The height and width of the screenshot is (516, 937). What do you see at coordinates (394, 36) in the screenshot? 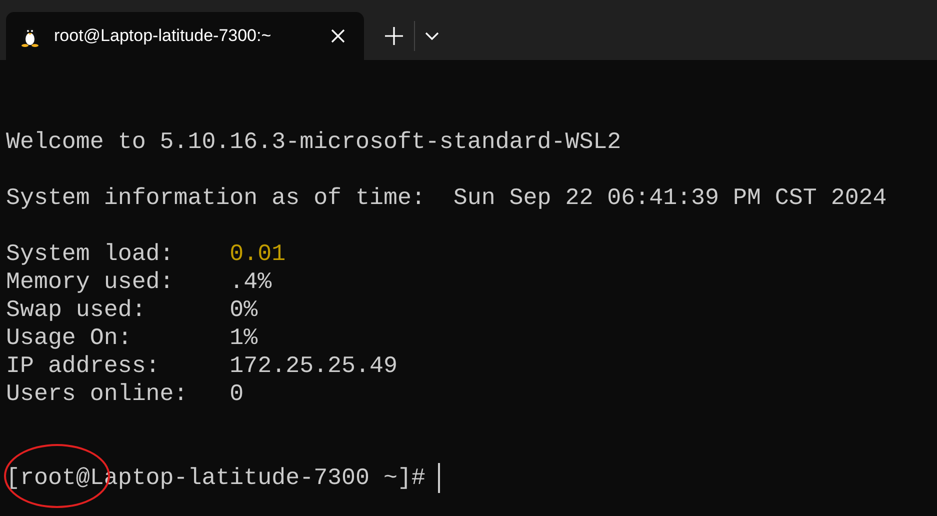
I see `plus-icon` at bounding box center [394, 36].